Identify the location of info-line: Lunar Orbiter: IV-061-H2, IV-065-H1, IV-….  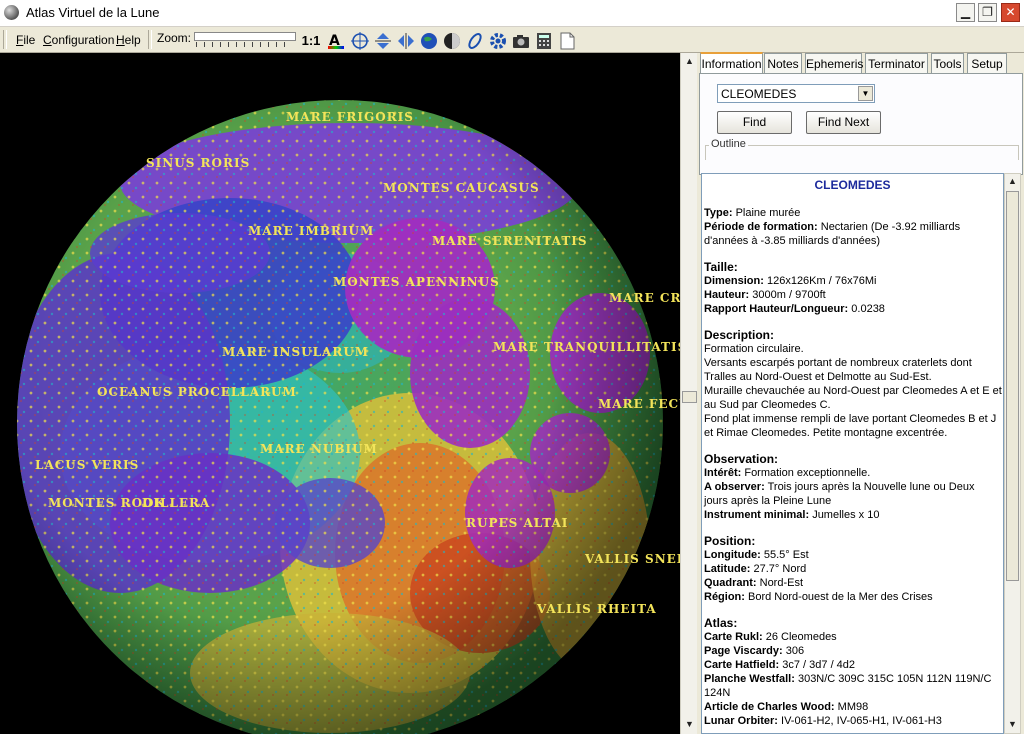
(823, 721).